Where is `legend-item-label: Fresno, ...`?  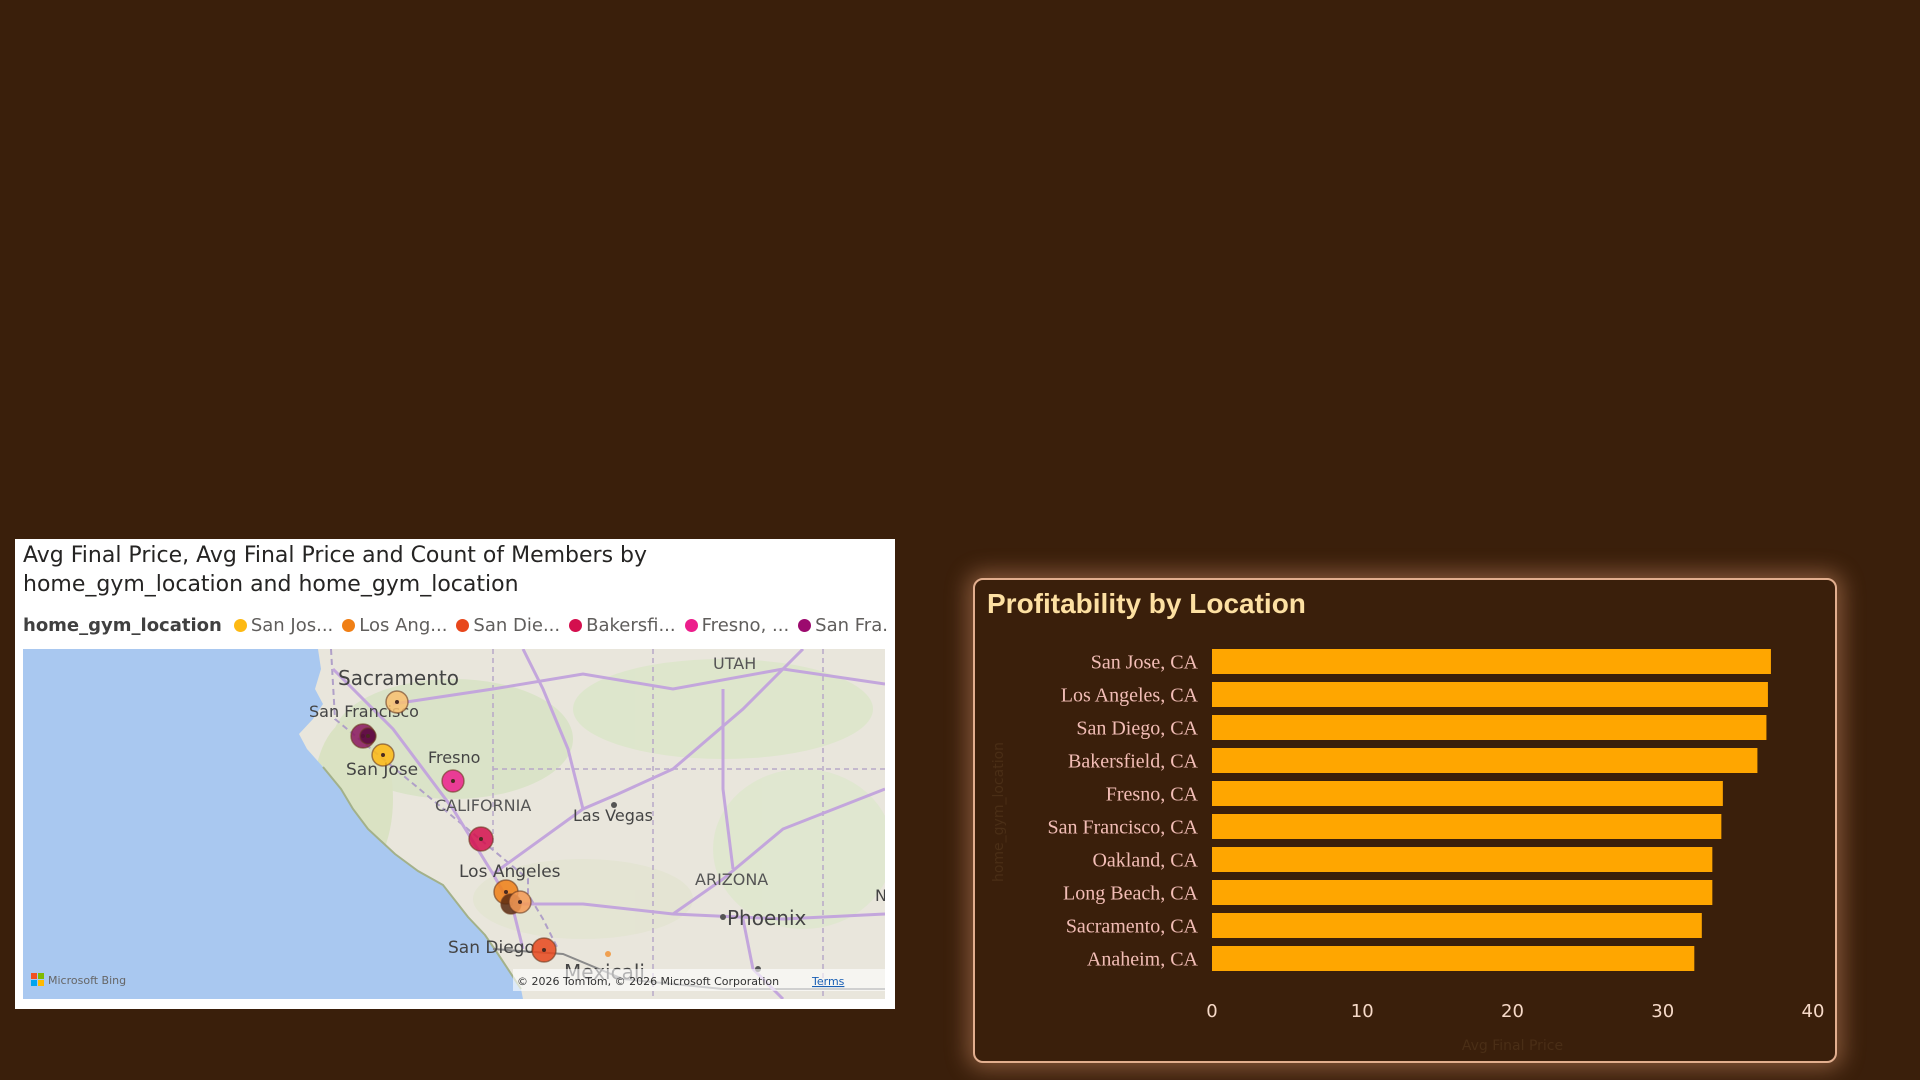
legend-item-label: Fresno, ... is located at coordinates (745, 625).